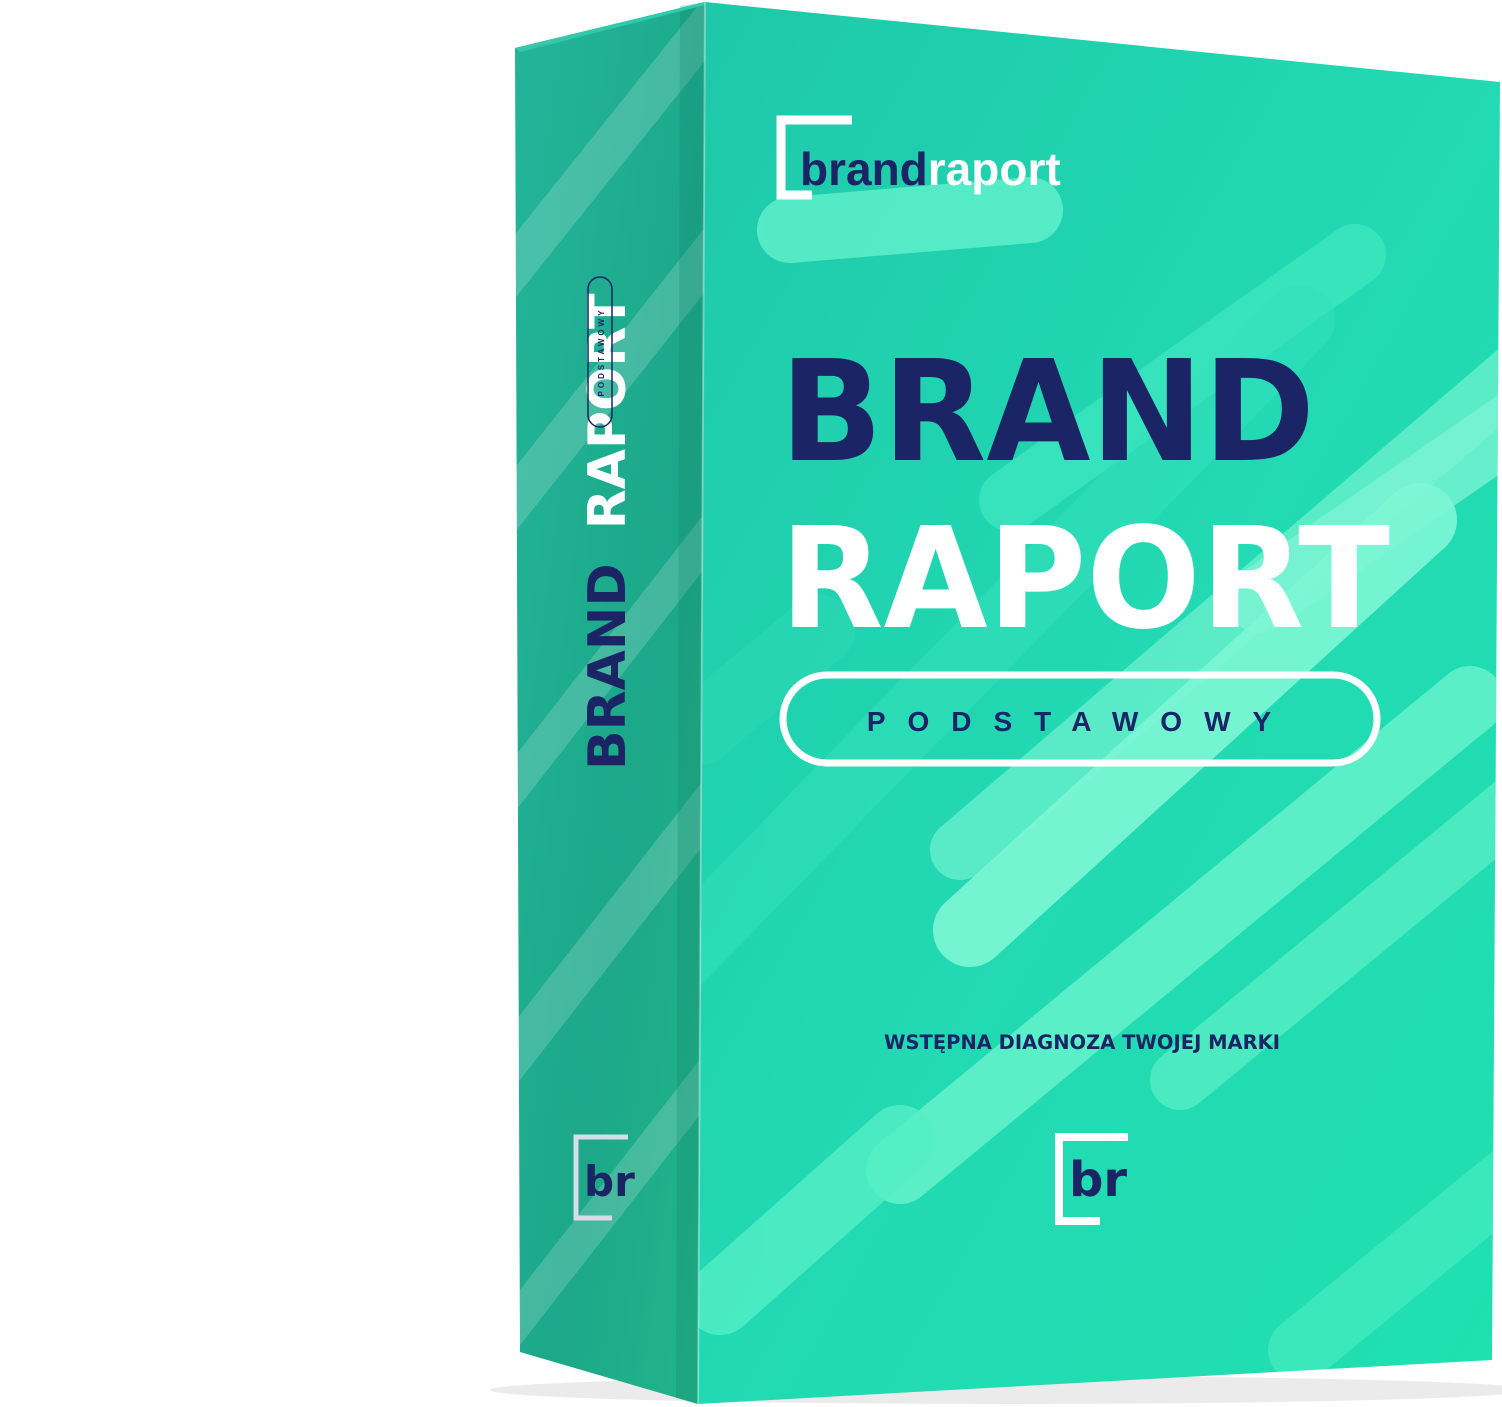  What do you see at coordinates (601, 352) in the screenshot?
I see `spine-badge-text: PODSTAWOWY` at bounding box center [601, 352].